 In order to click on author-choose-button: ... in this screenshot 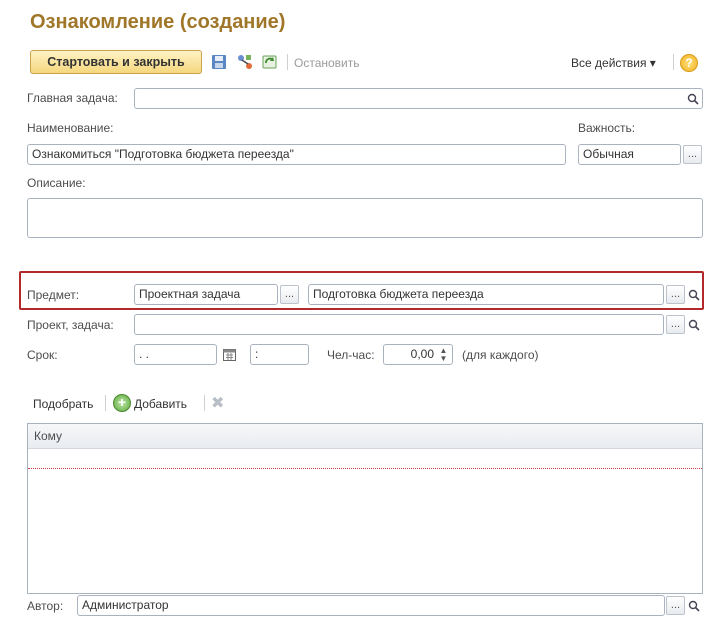, I will do `click(675, 605)`.